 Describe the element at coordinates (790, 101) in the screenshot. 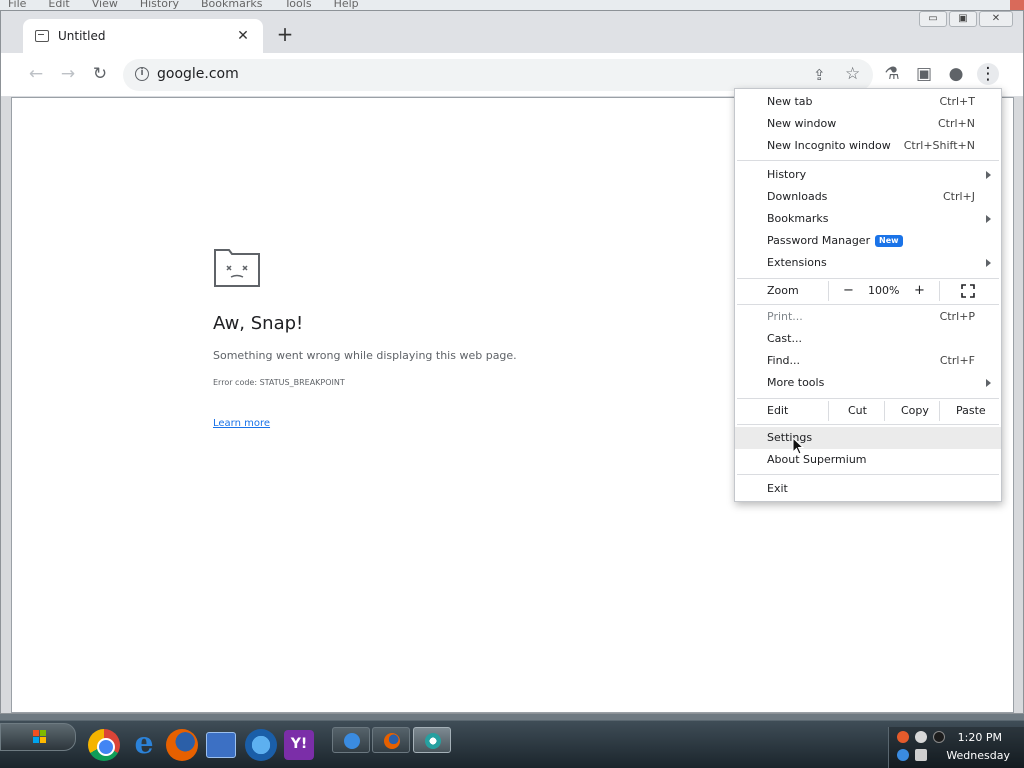

I see `menu-label: New tab` at that location.